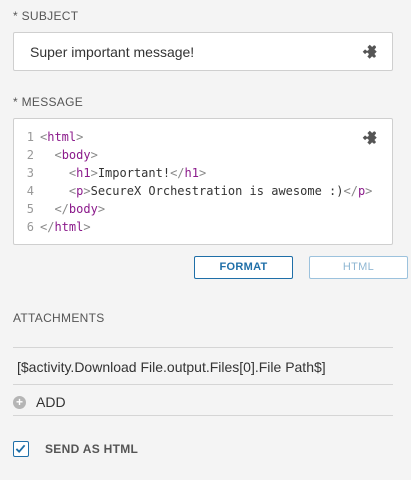 This screenshot has height=480, width=411. What do you see at coordinates (243, 267) in the screenshot?
I see `format-button: FORMAT` at bounding box center [243, 267].